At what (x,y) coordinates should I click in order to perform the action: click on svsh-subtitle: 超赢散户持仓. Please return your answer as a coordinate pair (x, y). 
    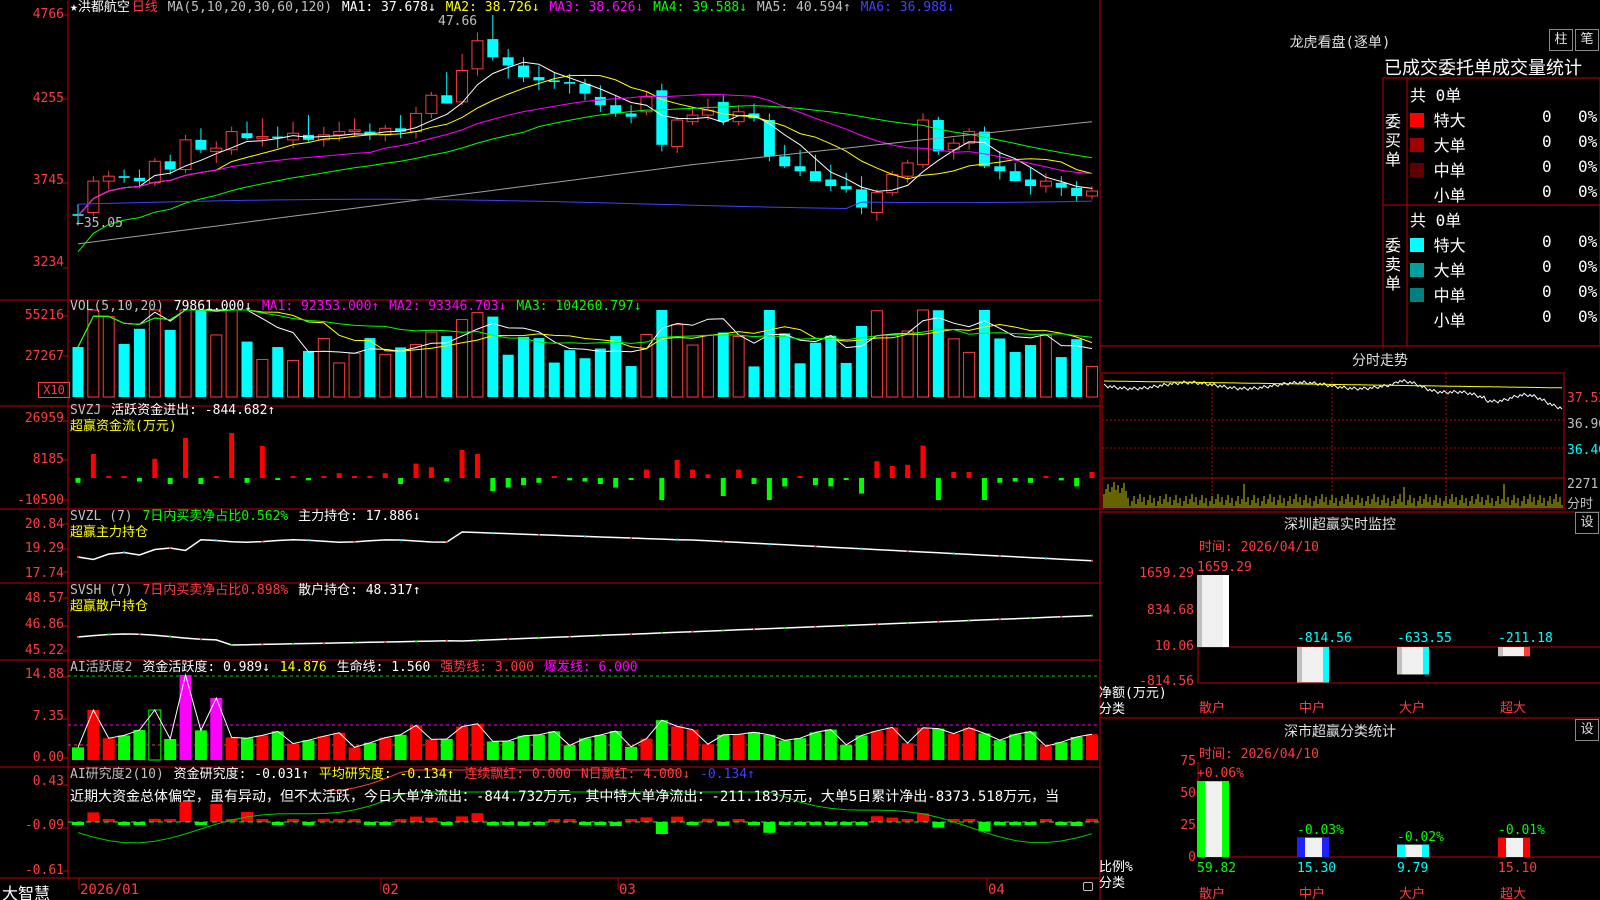
    Looking at the image, I should click on (109, 606).